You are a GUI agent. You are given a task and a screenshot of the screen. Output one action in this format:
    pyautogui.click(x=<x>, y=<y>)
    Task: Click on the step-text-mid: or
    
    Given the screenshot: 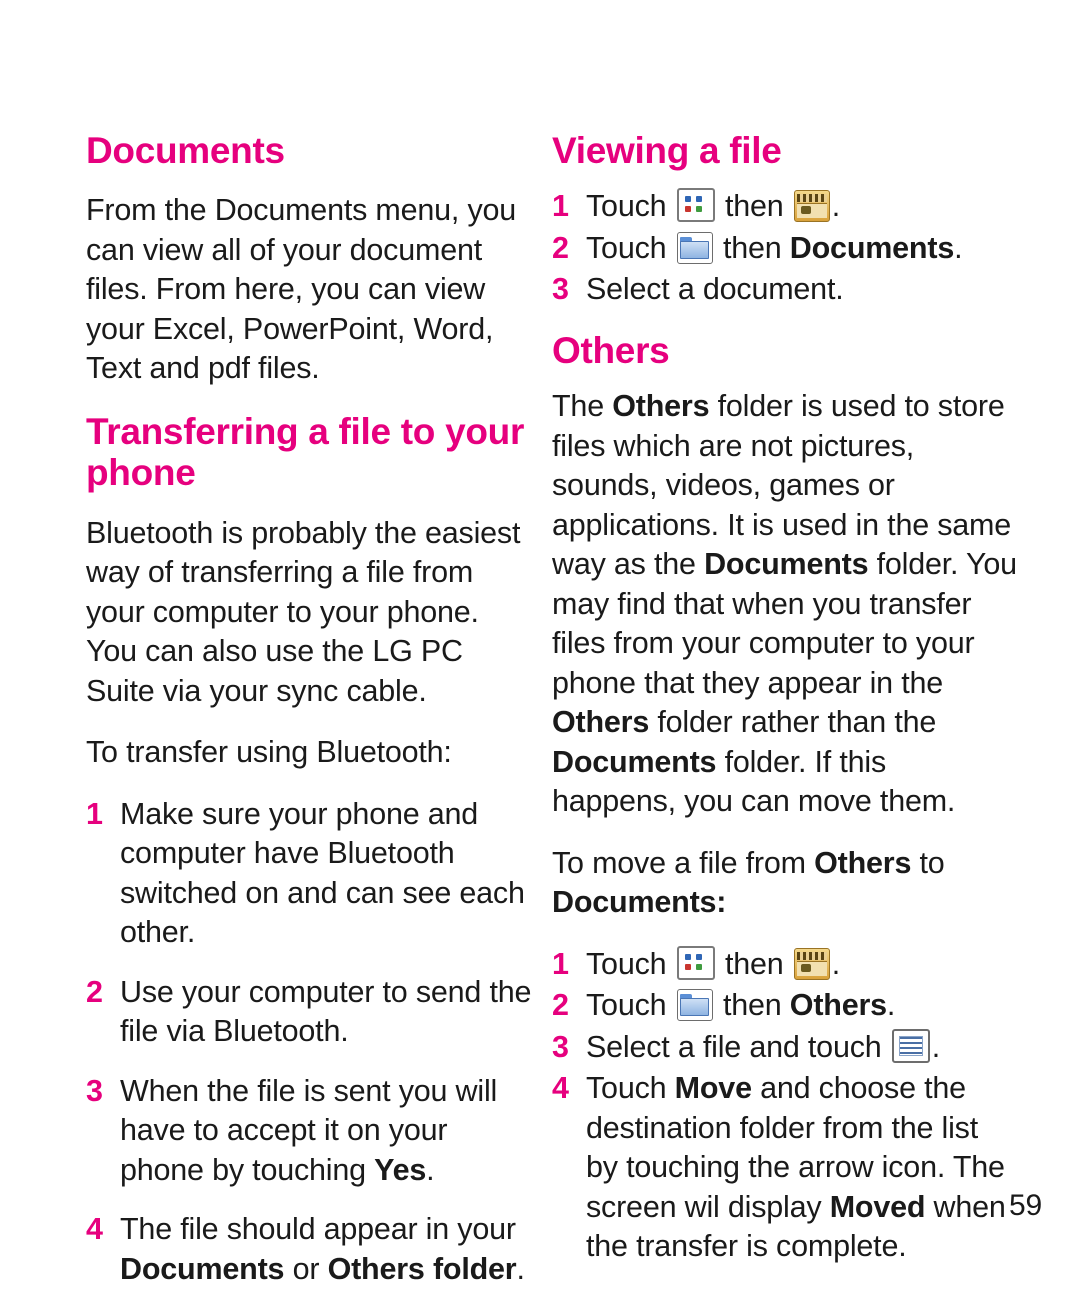 What is the action you would take?
    pyautogui.click(x=306, y=1268)
    